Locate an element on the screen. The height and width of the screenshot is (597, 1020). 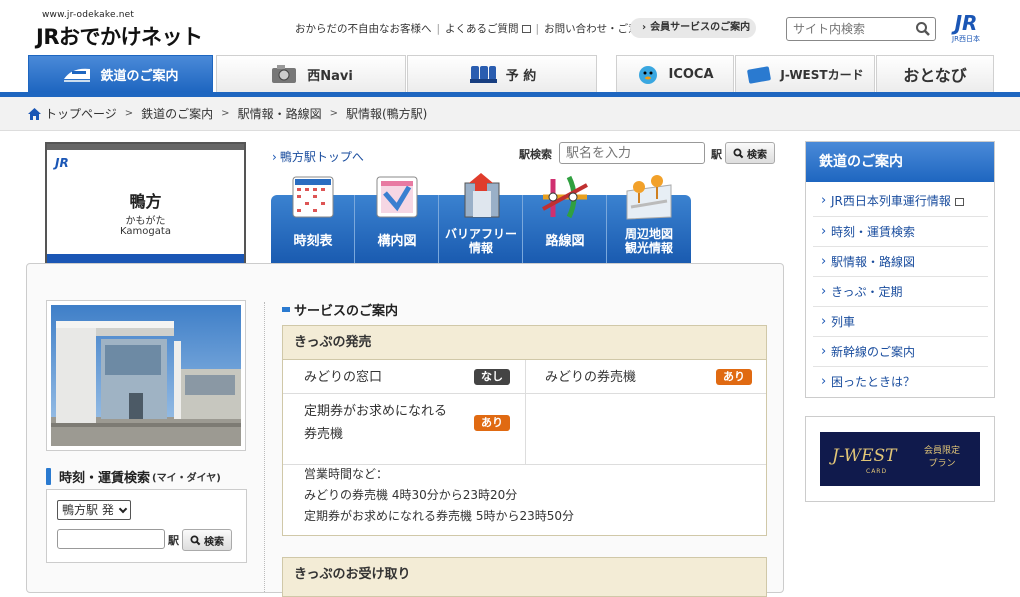
logo-text: JRおでかけネット is located at coordinates (119, 37).